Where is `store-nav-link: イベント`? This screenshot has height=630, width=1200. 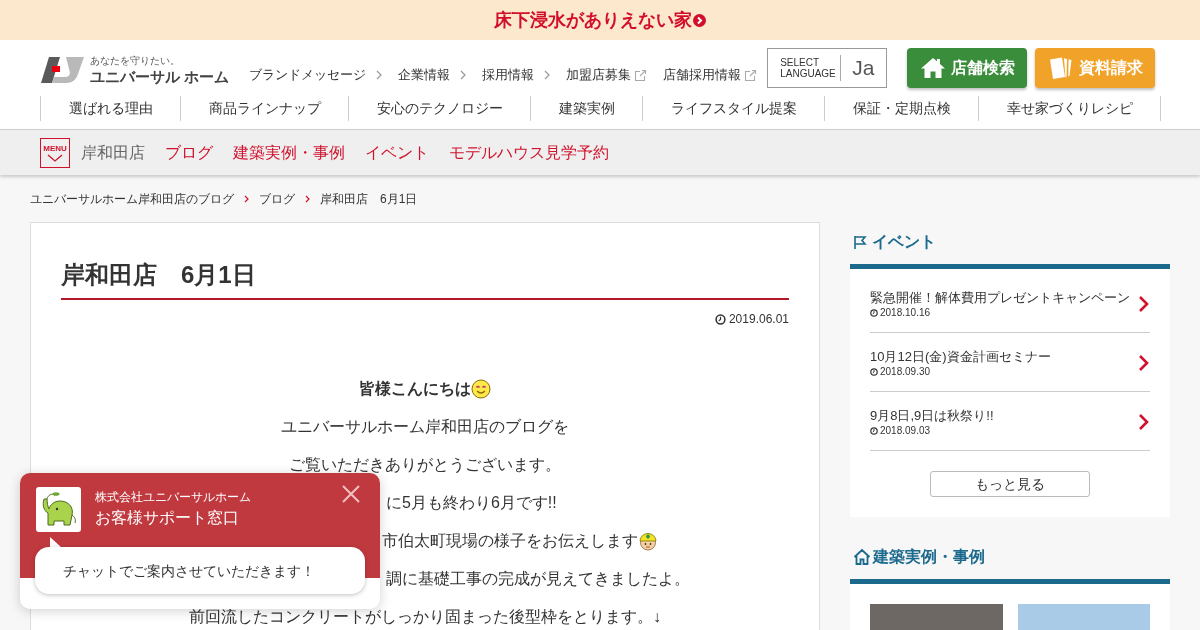 store-nav-link: イベント is located at coordinates (397, 152).